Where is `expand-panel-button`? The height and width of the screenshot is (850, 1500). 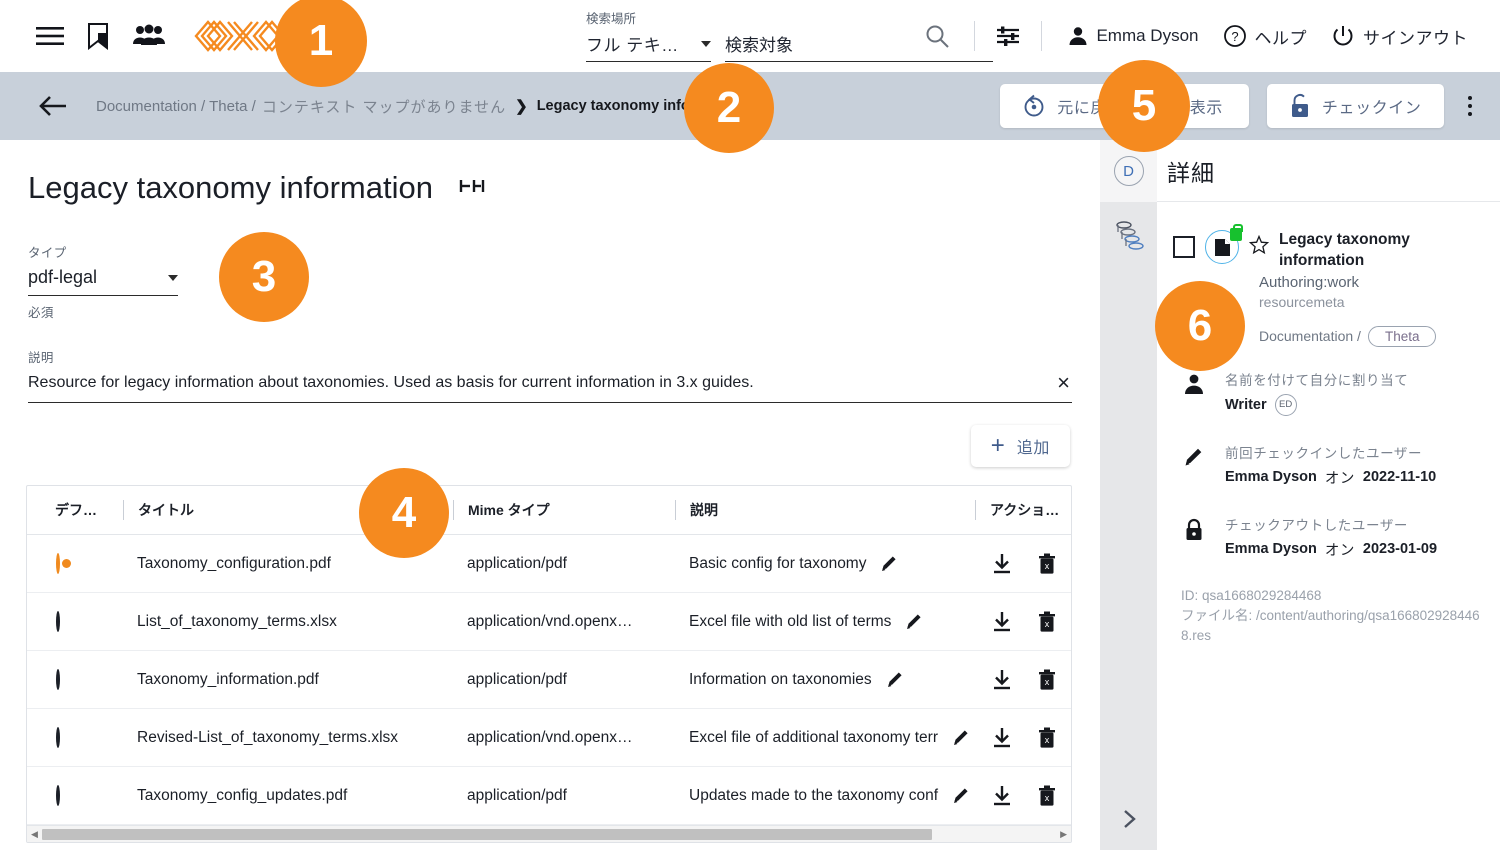
expand-panel-button is located at coordinates (1129, 822).